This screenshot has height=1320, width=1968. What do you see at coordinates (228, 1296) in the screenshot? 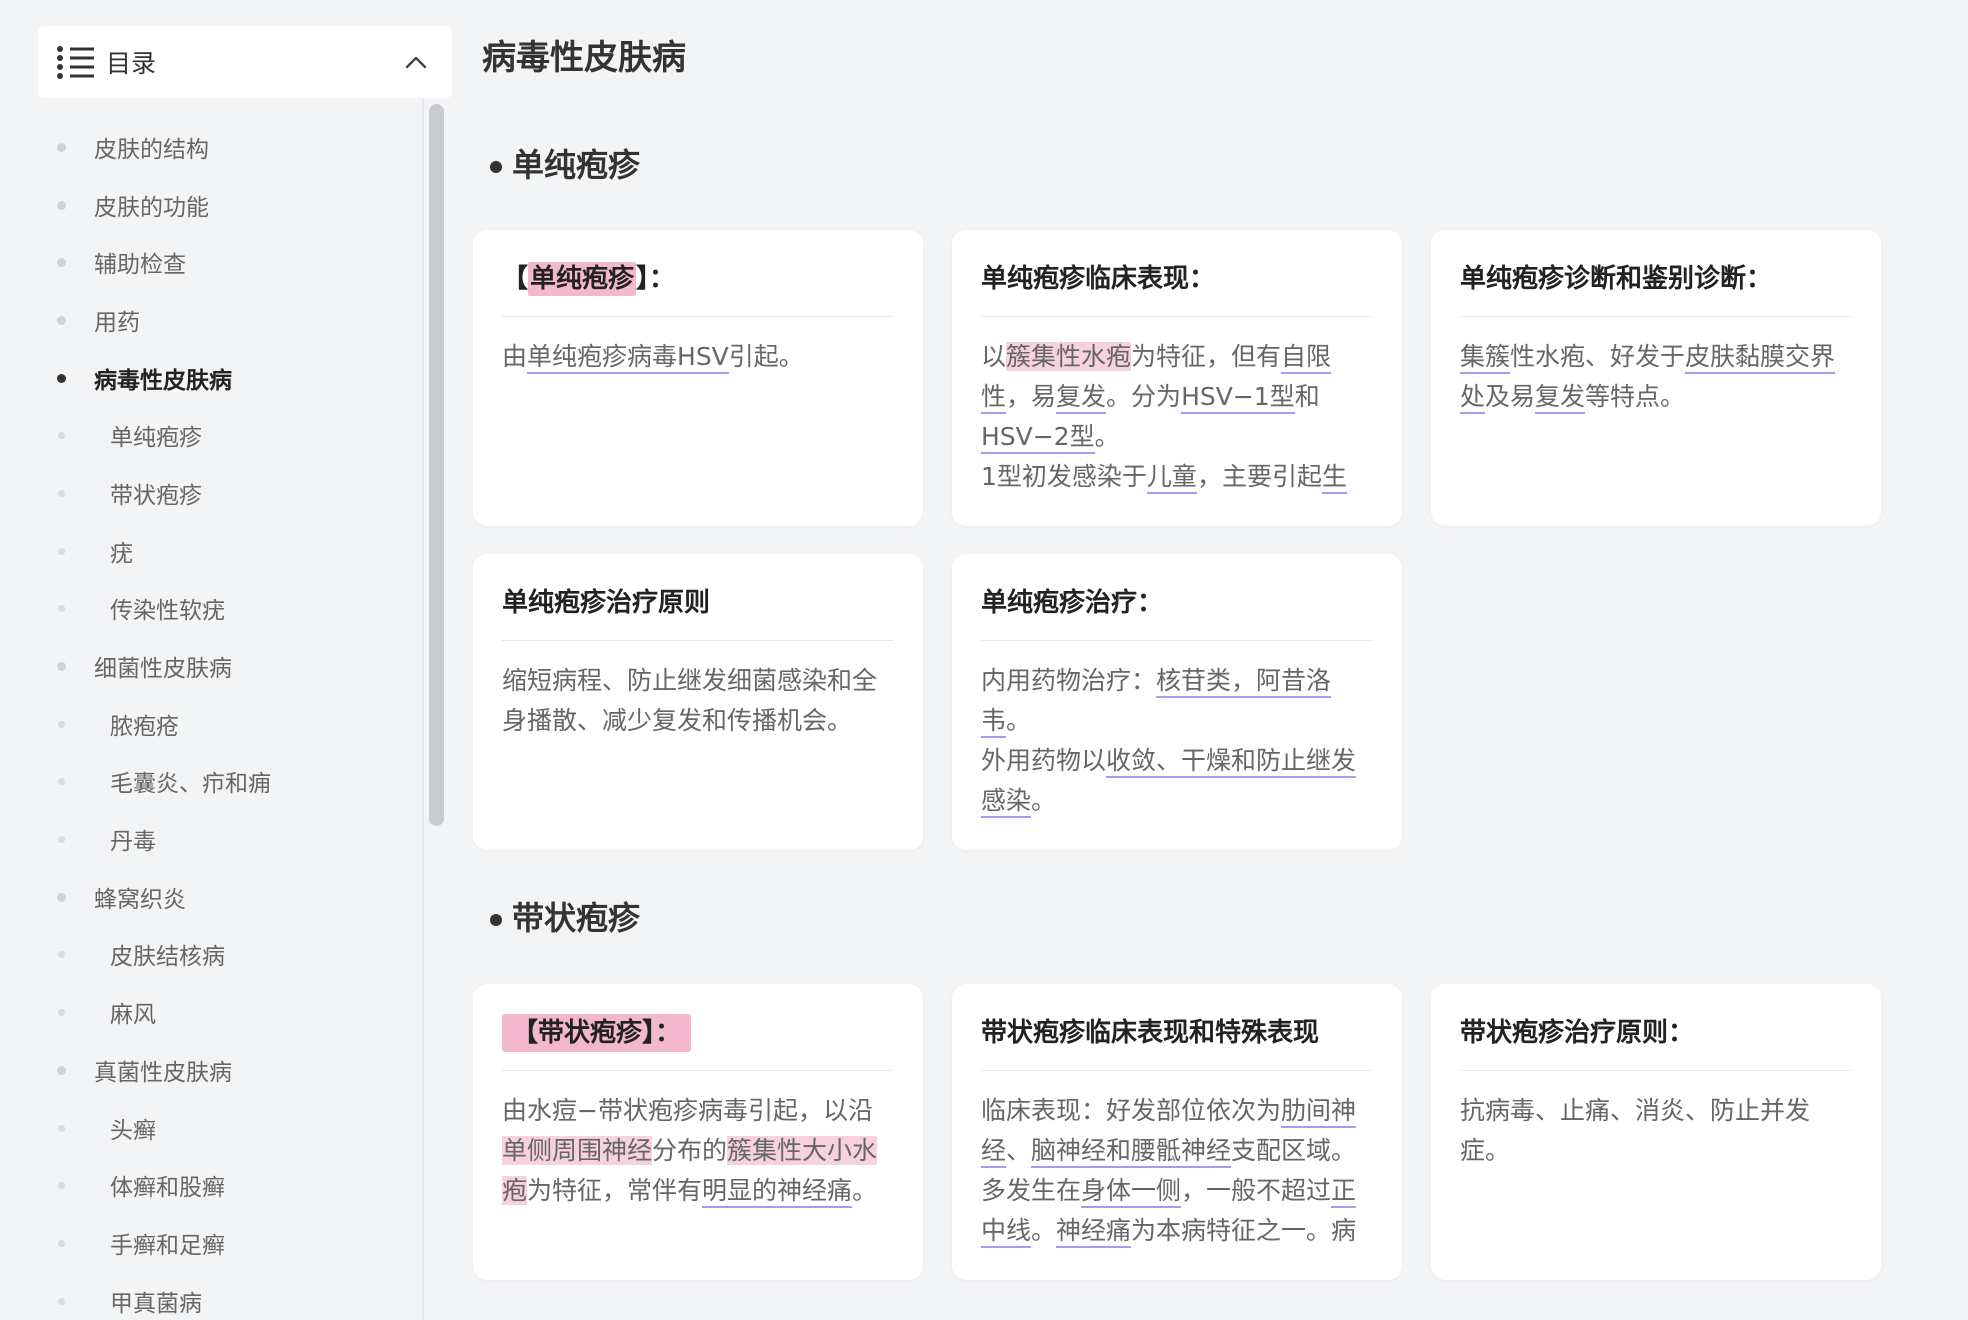
I see `toc-item: 甲真菌病` at bounding box center [228, 1296].